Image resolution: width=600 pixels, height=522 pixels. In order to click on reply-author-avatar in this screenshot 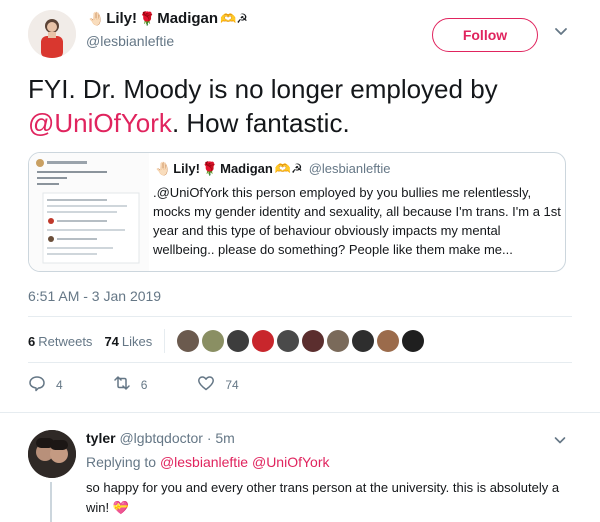, I will do `click(52, 454)`.